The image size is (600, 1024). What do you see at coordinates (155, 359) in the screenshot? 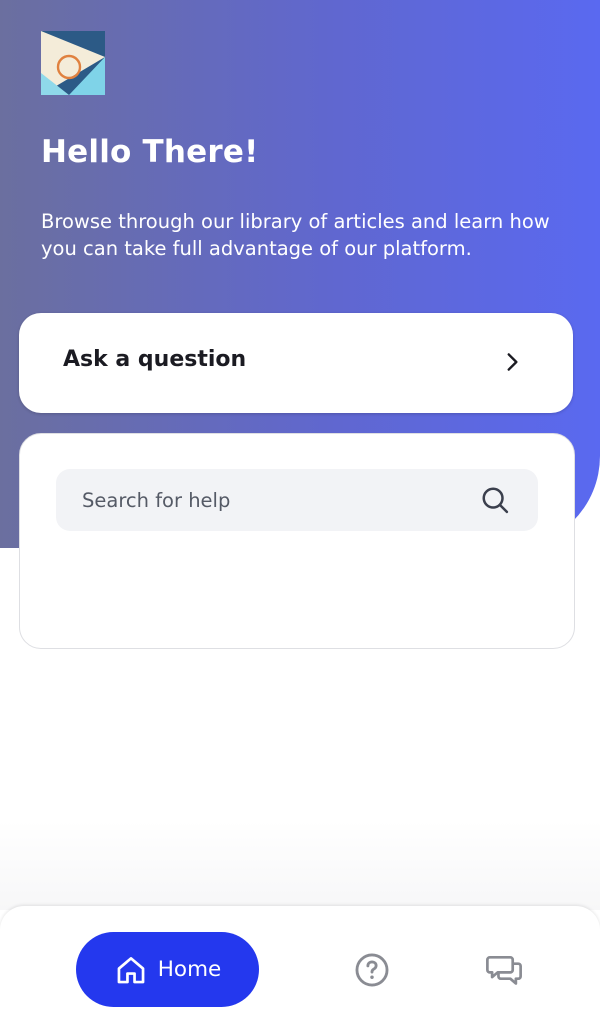
I see `ask-question-label: Ask a question` at bounding box center [155, 359].